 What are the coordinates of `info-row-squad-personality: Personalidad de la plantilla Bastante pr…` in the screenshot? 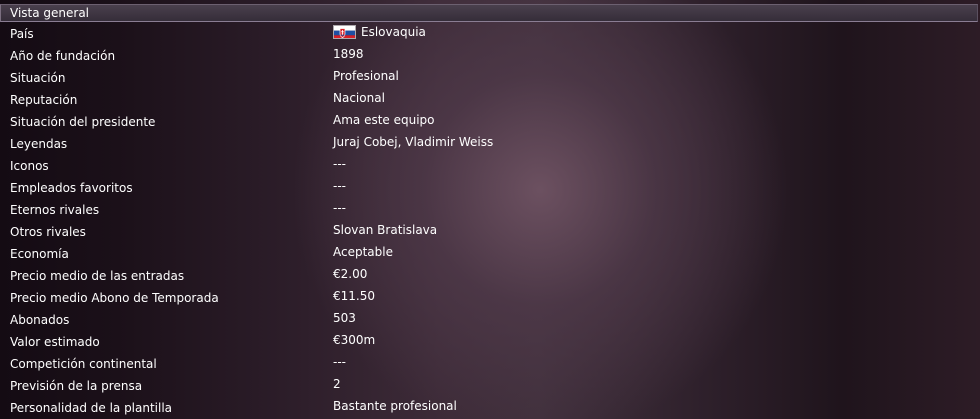 It's located at (490, 408).